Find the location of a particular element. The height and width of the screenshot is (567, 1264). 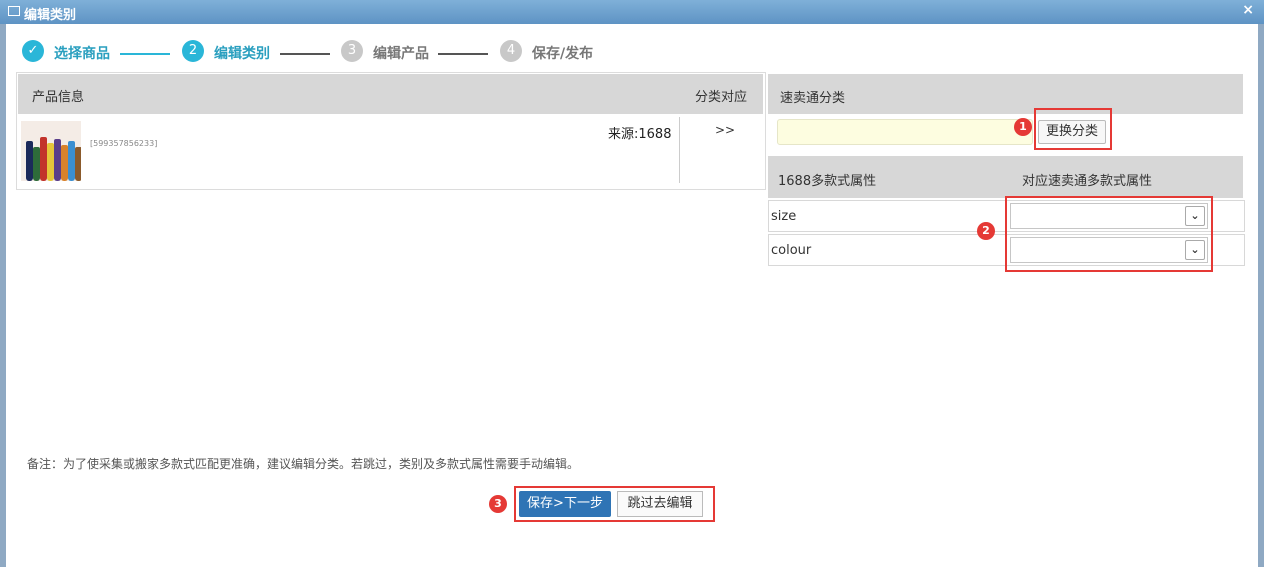

annotation-badge-1: 1 is located at coordinates (1023, 127).